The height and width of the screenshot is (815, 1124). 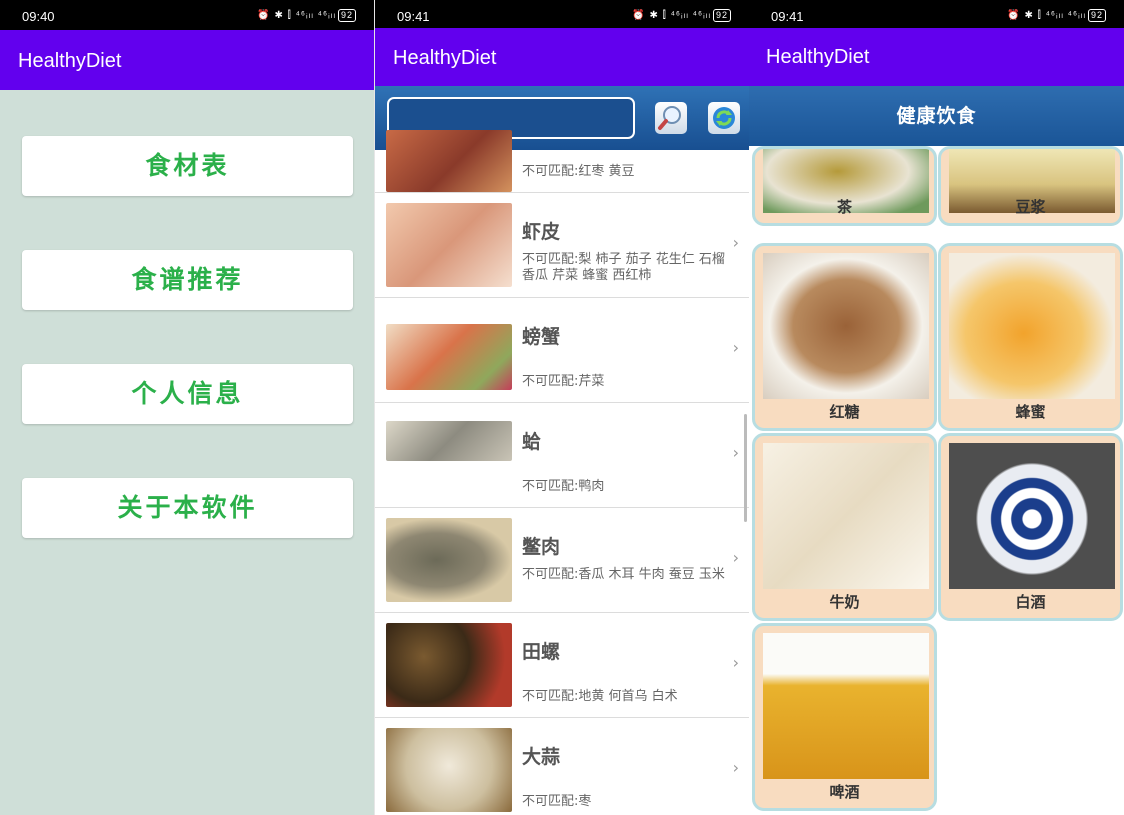 I want to click on magnifier-icon, so click(x=669, y=118).